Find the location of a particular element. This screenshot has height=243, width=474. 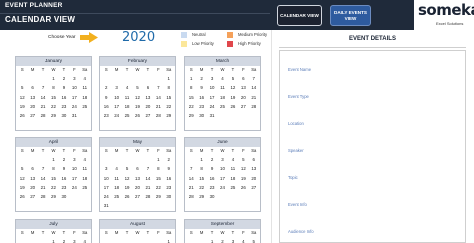

year-value: 2020 is located at coordinates (138, 37).